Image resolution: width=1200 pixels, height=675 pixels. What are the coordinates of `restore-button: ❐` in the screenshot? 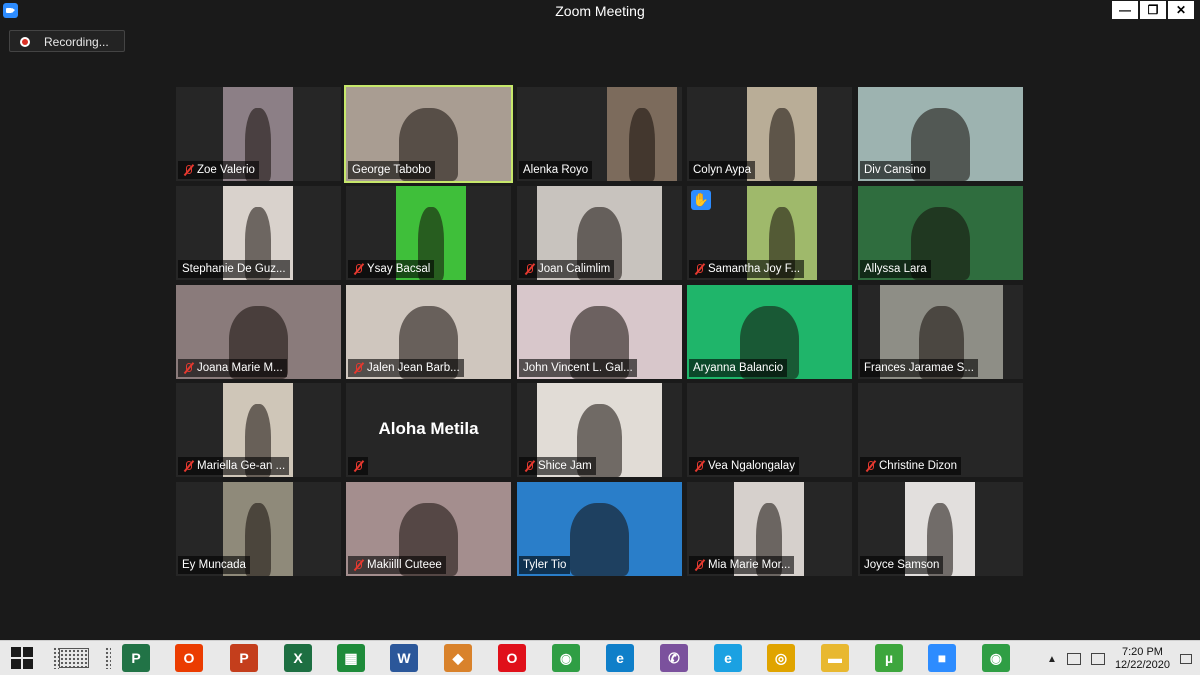 It's located at (1153, 10).